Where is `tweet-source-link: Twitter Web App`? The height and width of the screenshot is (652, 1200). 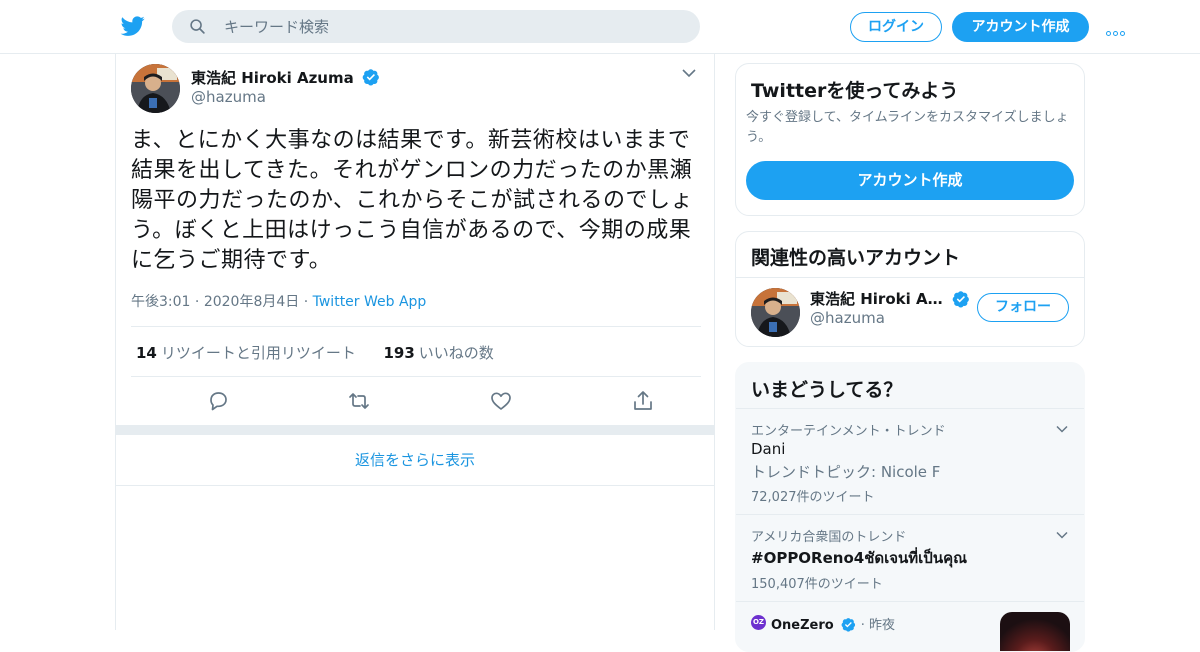 tweet-source-link: Twitter Web App is located at coordinates (370, 302).